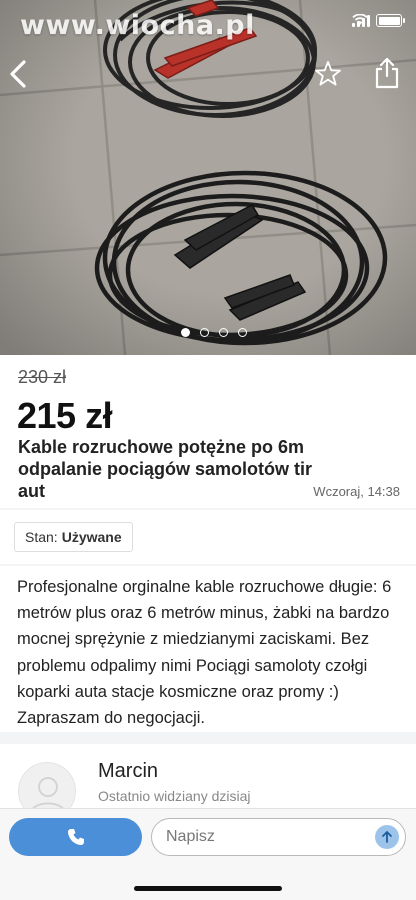 The image size is (416, 900). I want to click on battery-icon, so click(390, 20).